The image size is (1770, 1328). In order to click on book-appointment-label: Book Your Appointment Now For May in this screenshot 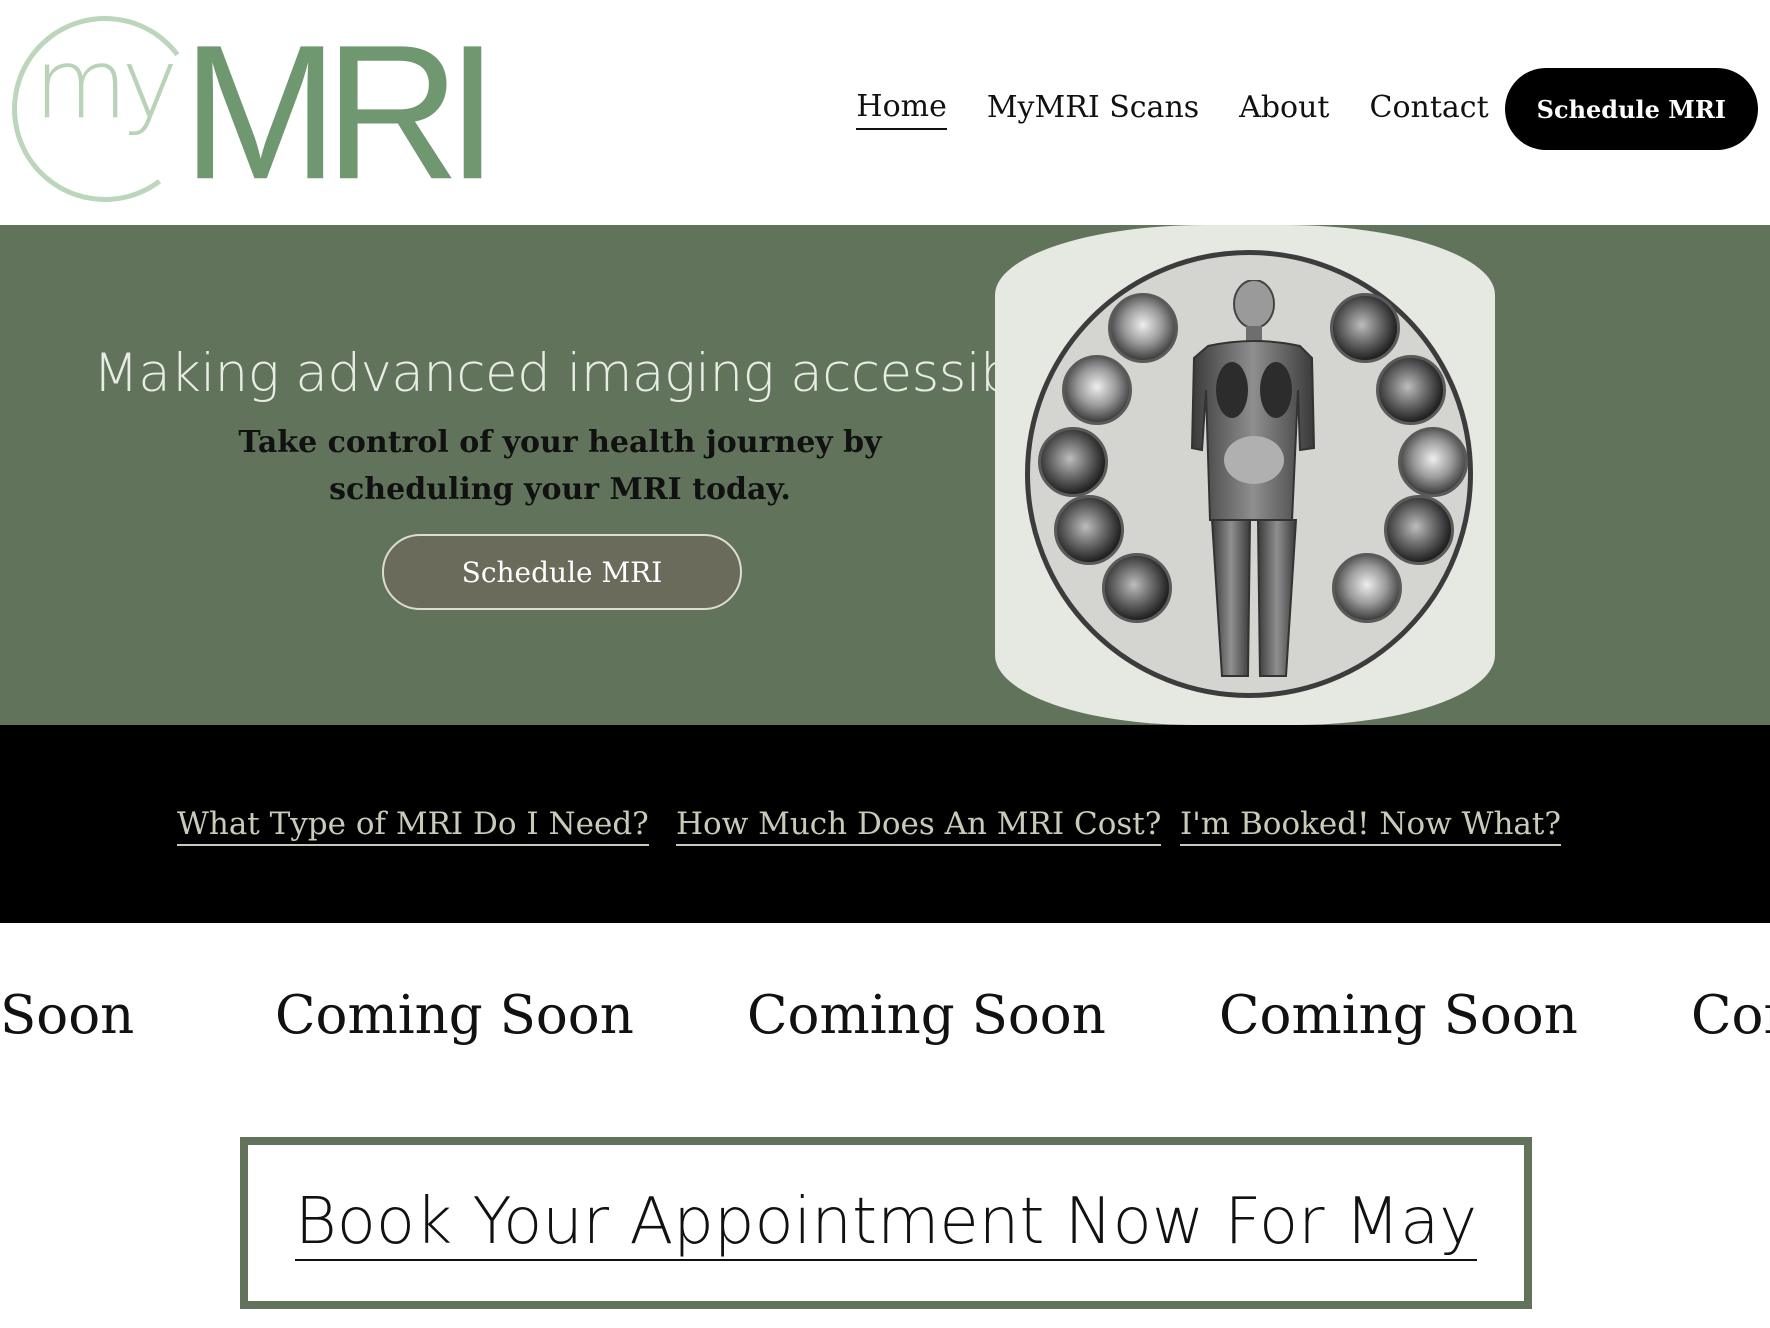, I will do `click(886, 1223)`.